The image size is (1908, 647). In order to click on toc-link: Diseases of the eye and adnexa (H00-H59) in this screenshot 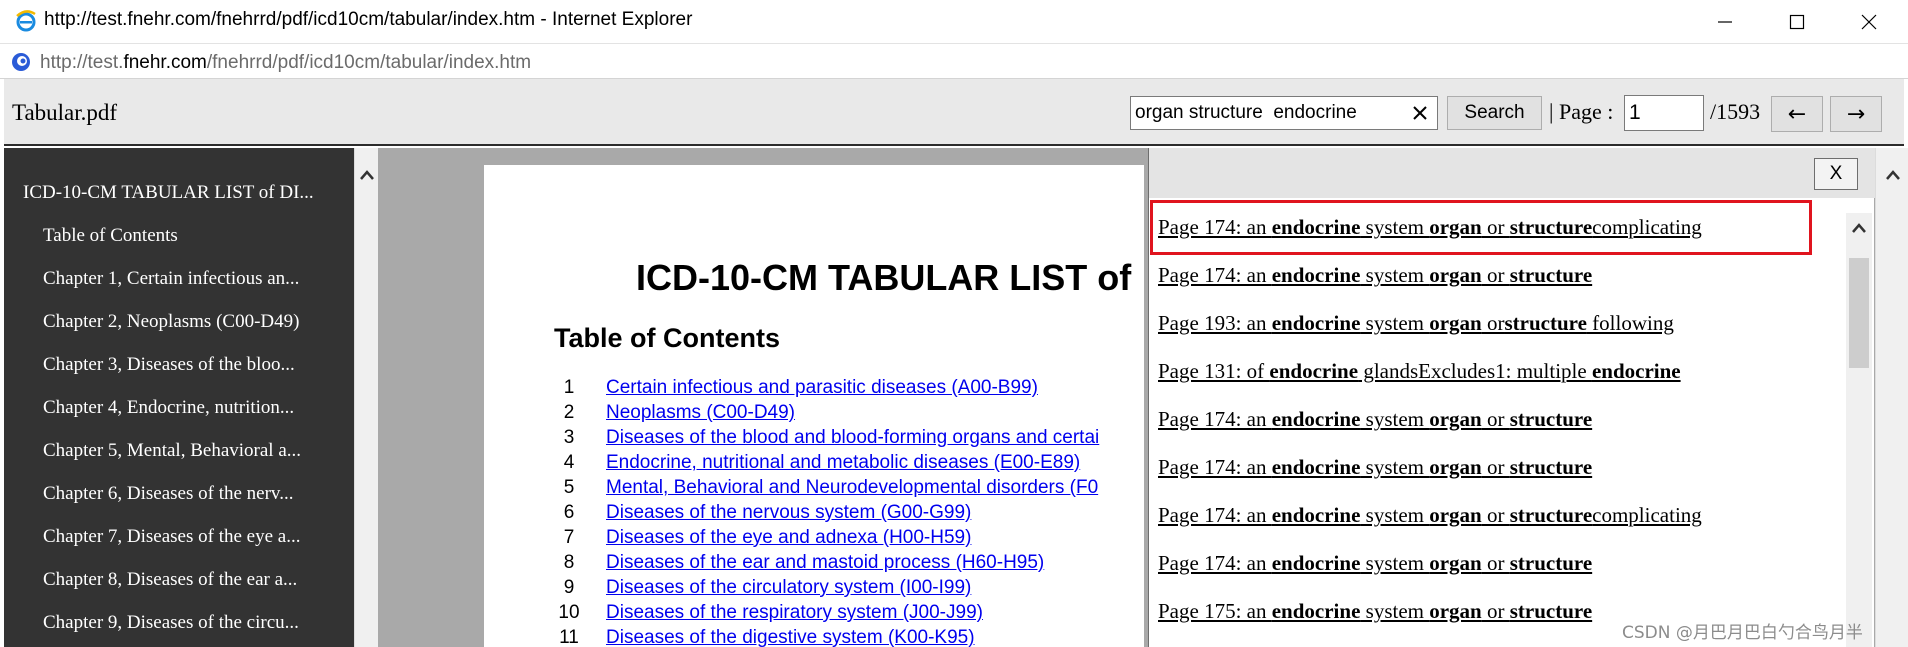, I will do `click(788, 538)`.